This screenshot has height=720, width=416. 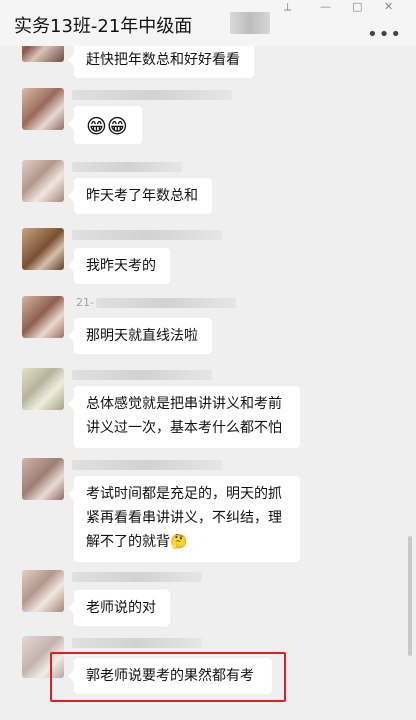 I want to click on message-bubble: 赶快把年数总和好好看看, so click(x=161, y=62).